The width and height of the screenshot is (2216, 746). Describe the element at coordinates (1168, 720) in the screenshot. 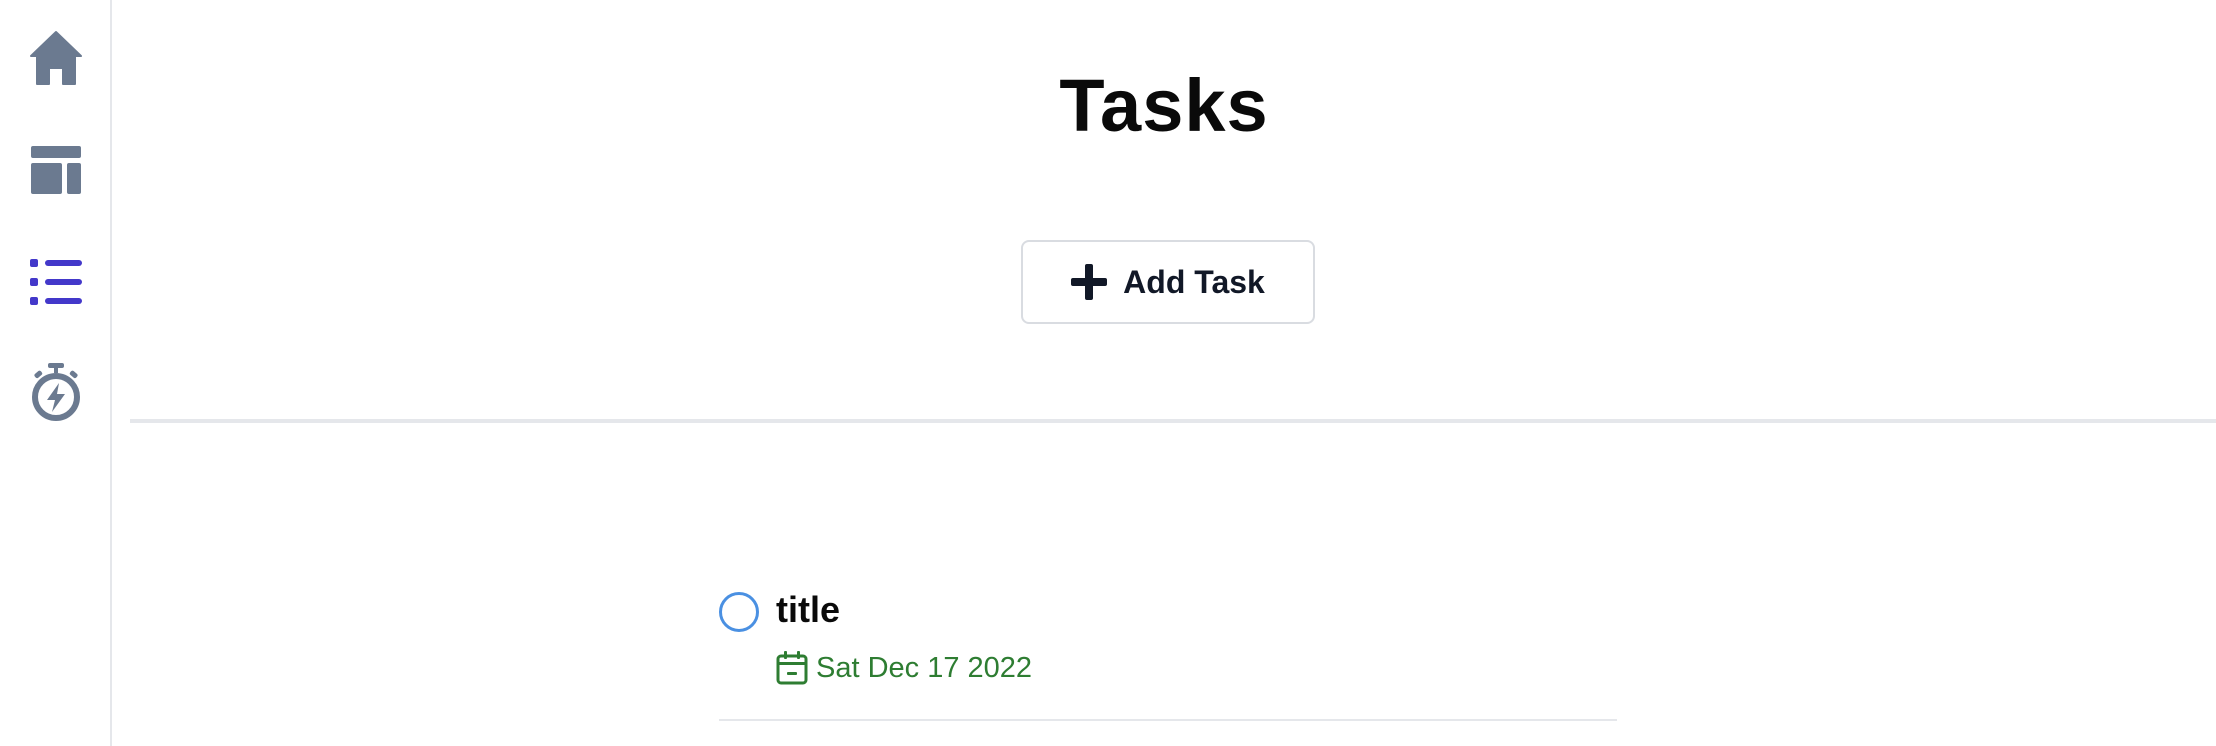

I see `task-divider` at that location.